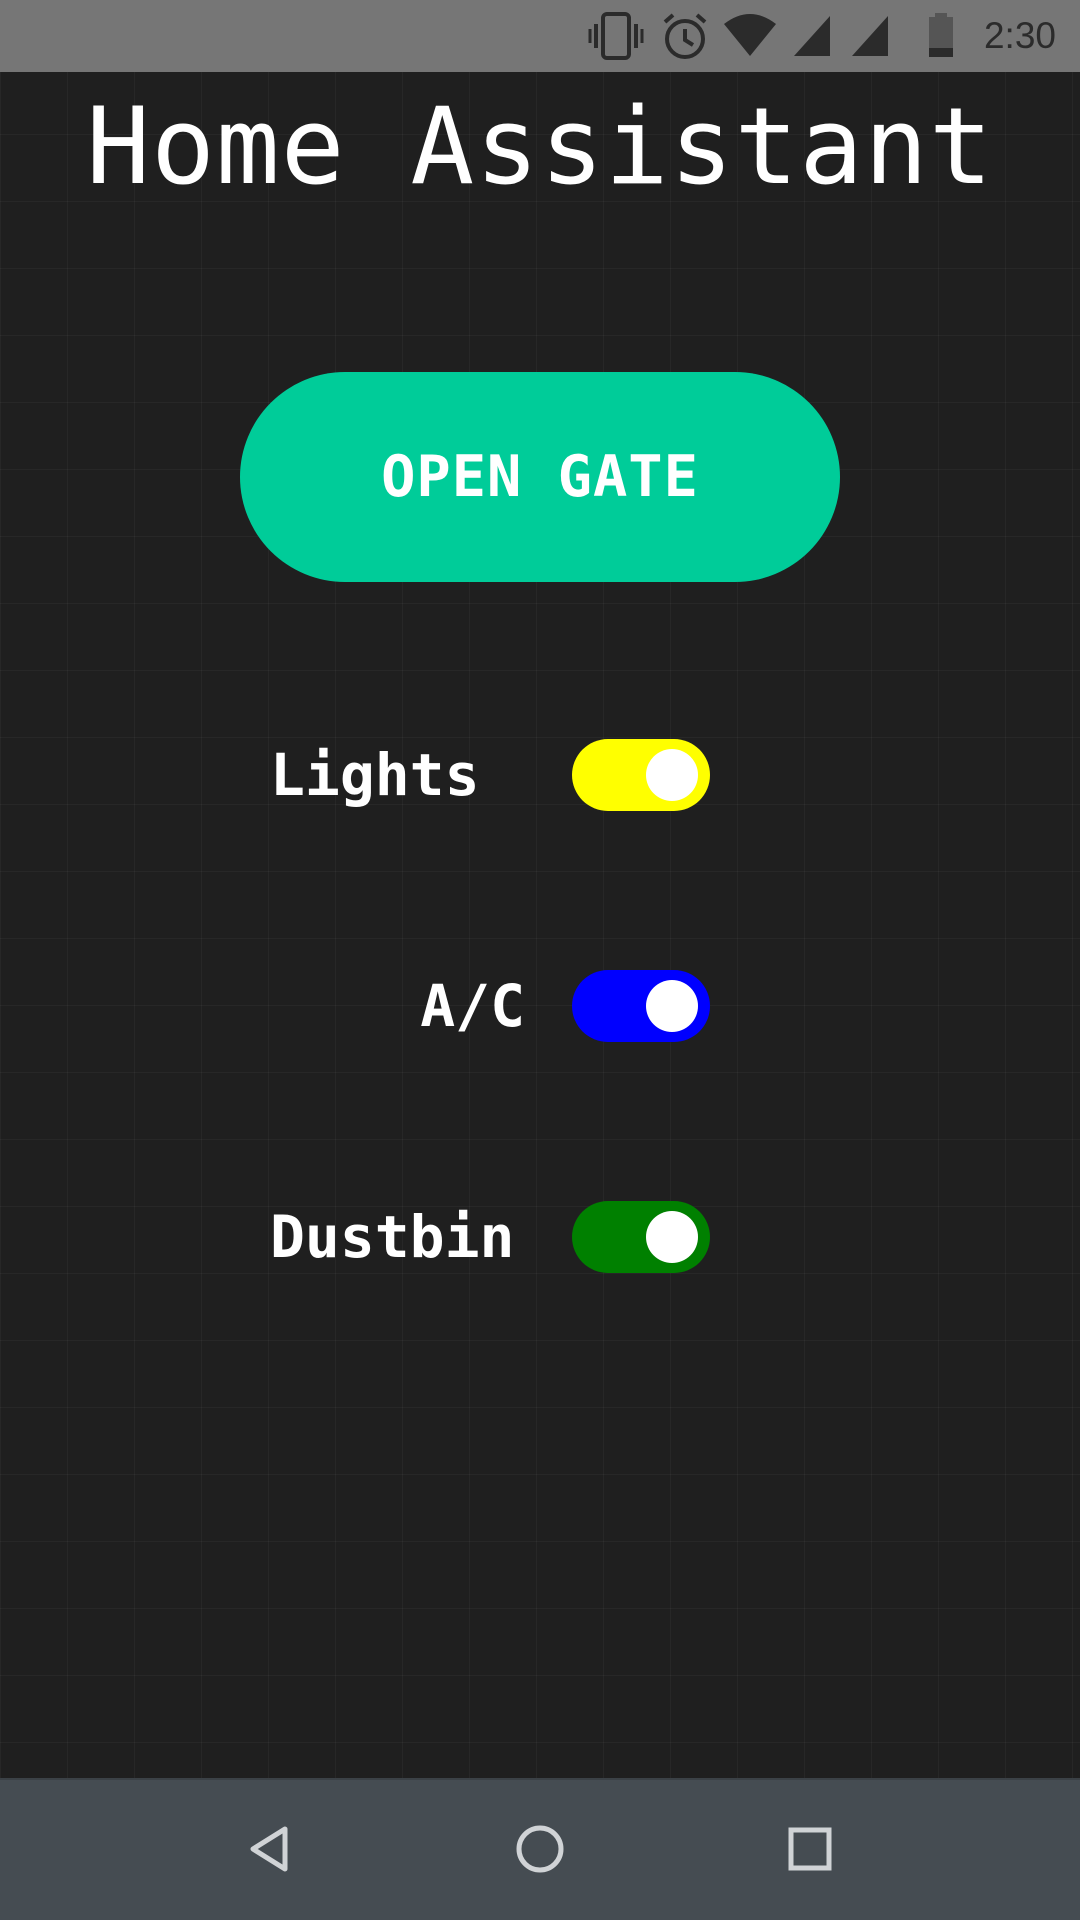 Image resolution: width=1080 pixels, height=1920 pixels. What do you see at coordinates (540, 775) in the screenshot?
I see `lights-row: Lights` at bounding box center [540, 775].